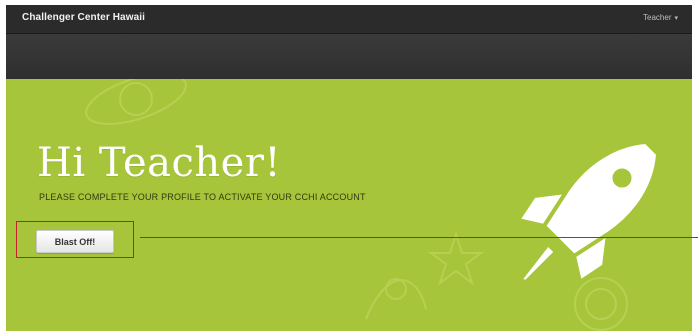 The width and height of the screenshot is (698, 333). I want to click on annotation-pointer-line, so click(419, 237).